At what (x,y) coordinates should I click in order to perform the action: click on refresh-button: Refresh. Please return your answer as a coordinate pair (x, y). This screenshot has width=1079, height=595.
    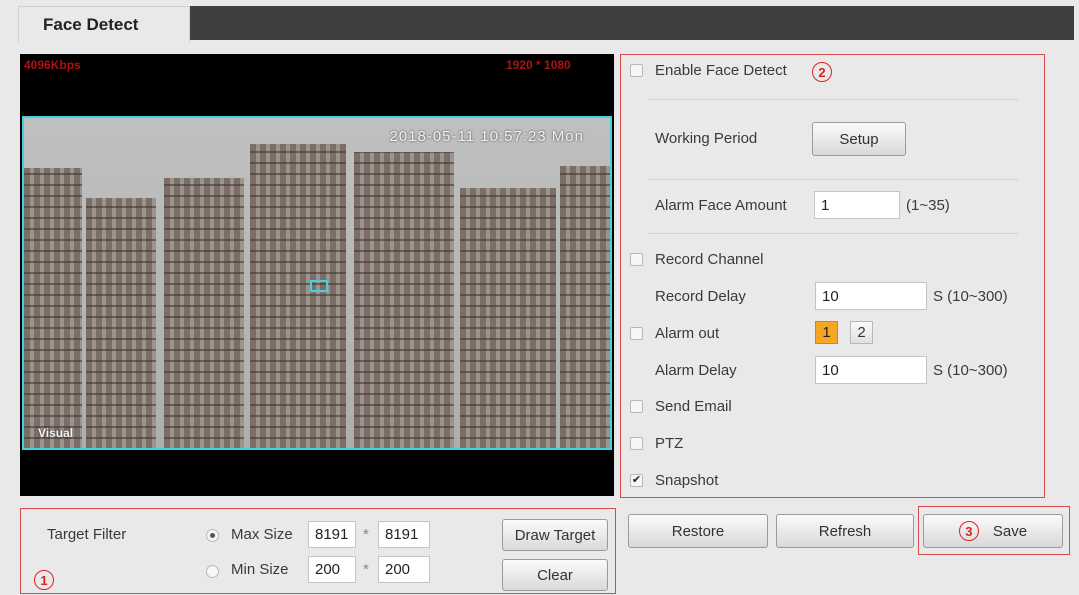
    Looking at the image, I should click on (845, 531).